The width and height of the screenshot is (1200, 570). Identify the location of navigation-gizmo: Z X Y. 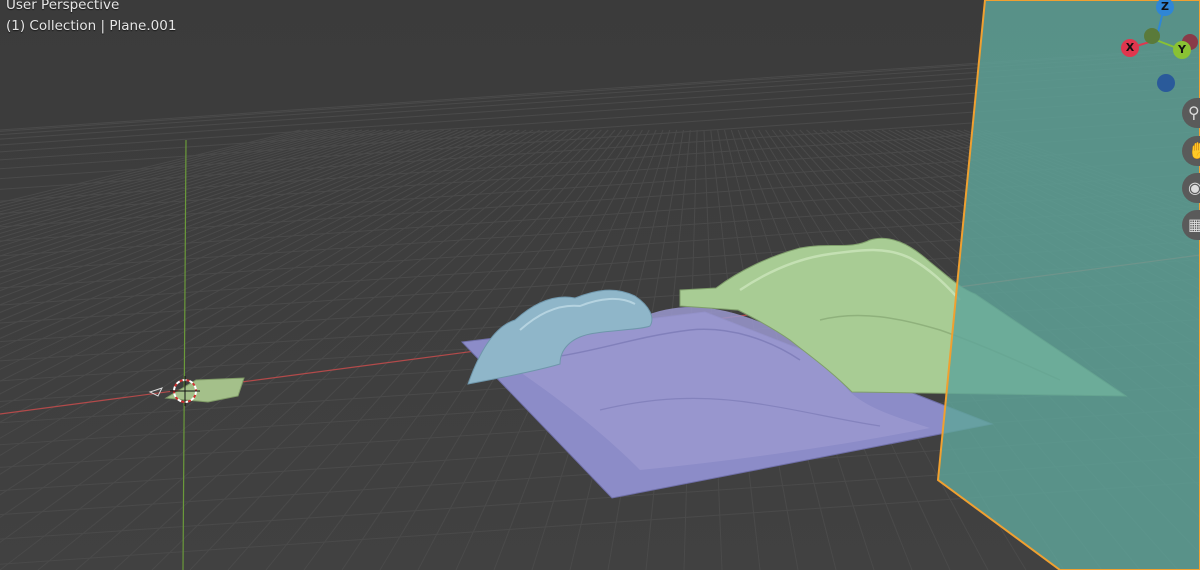
(1156, 50).